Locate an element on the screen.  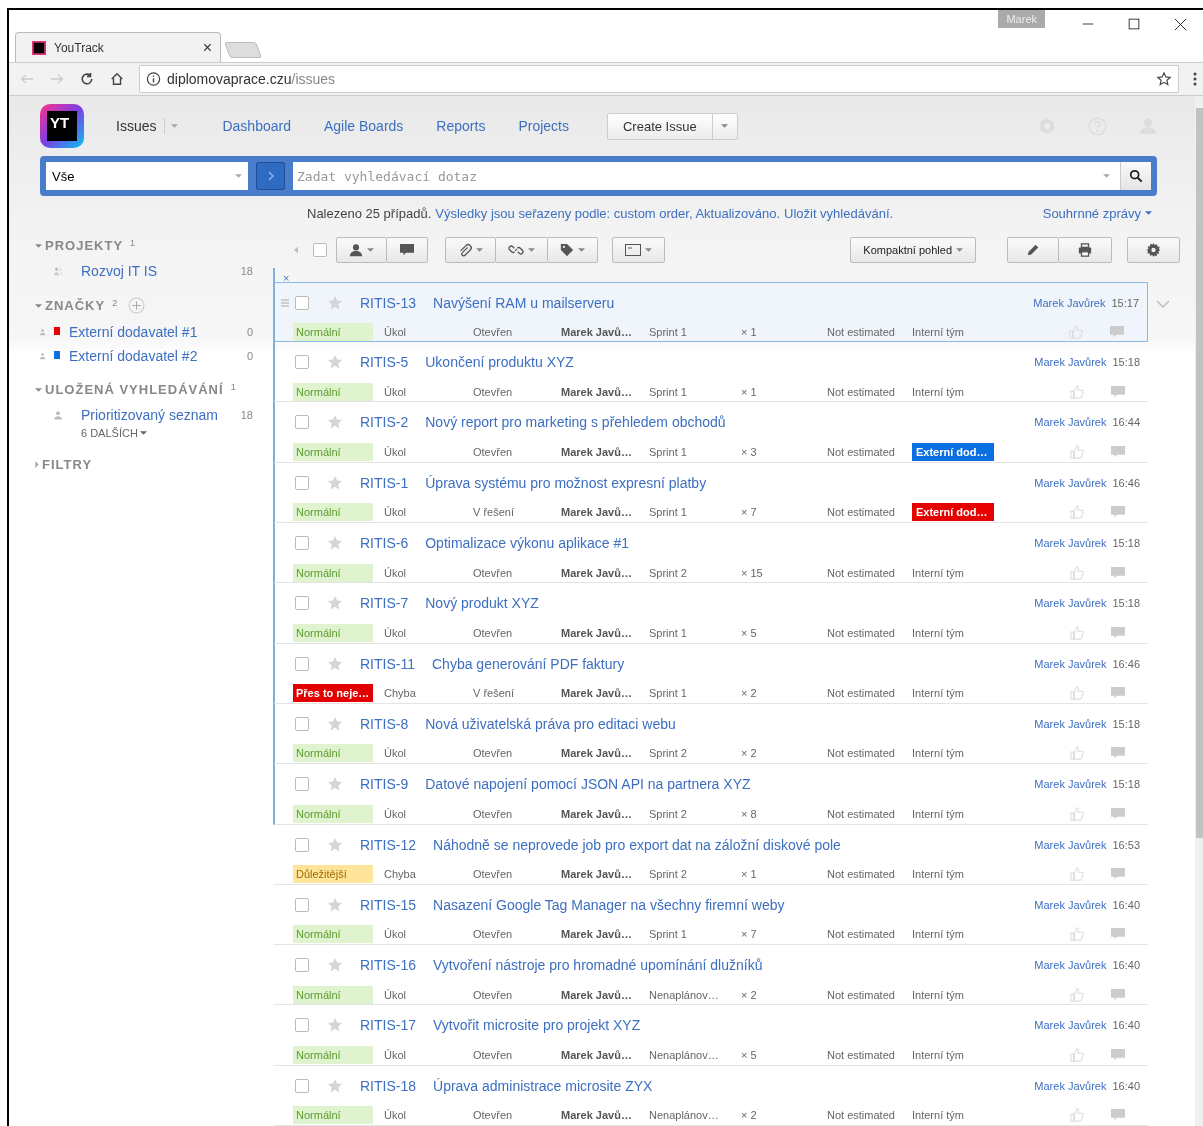
issue-summary: Úprava administrace microsite ZYX is located at coordinates (734, 1085).